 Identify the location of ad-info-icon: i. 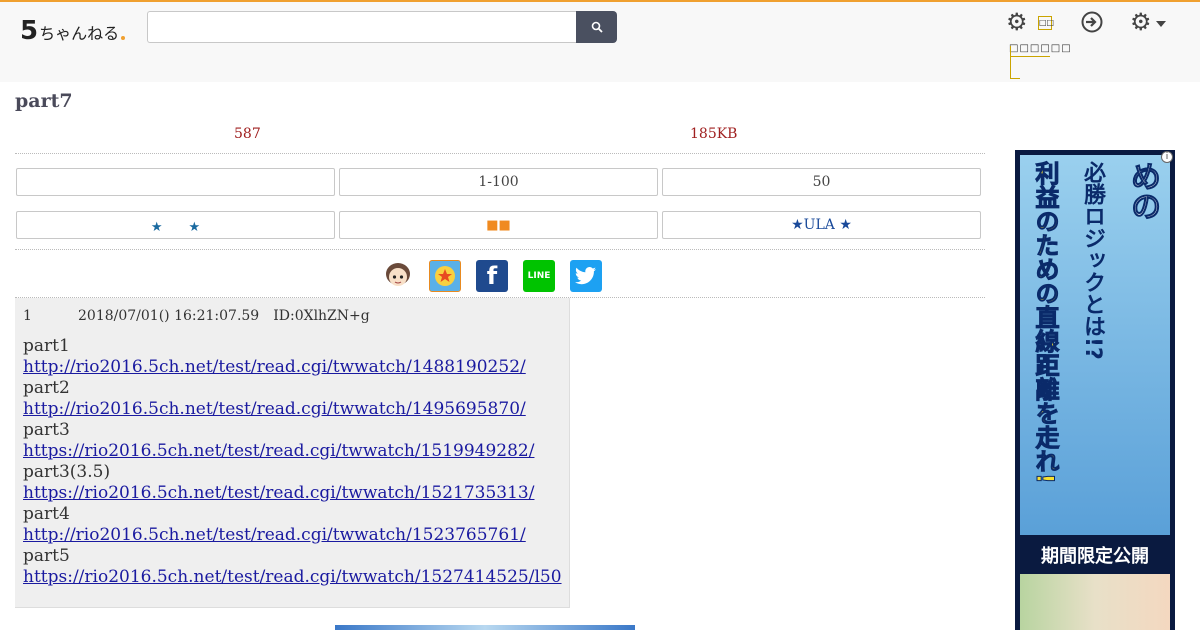
(1167, 157).